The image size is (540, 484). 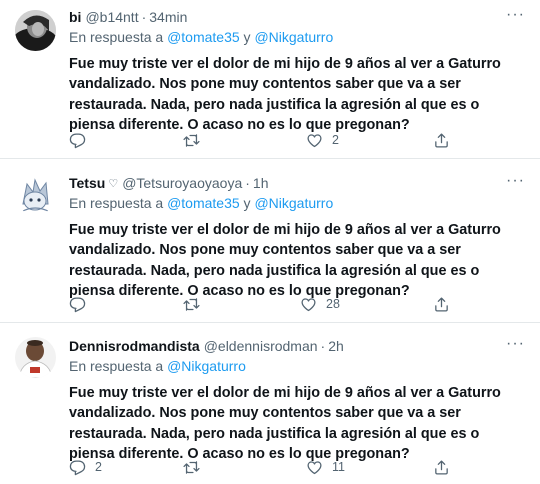 What do you see at coordinates (87, 183) in the screenshot?
I see `author-name: Tetsu` at bounding box center [87, 183].